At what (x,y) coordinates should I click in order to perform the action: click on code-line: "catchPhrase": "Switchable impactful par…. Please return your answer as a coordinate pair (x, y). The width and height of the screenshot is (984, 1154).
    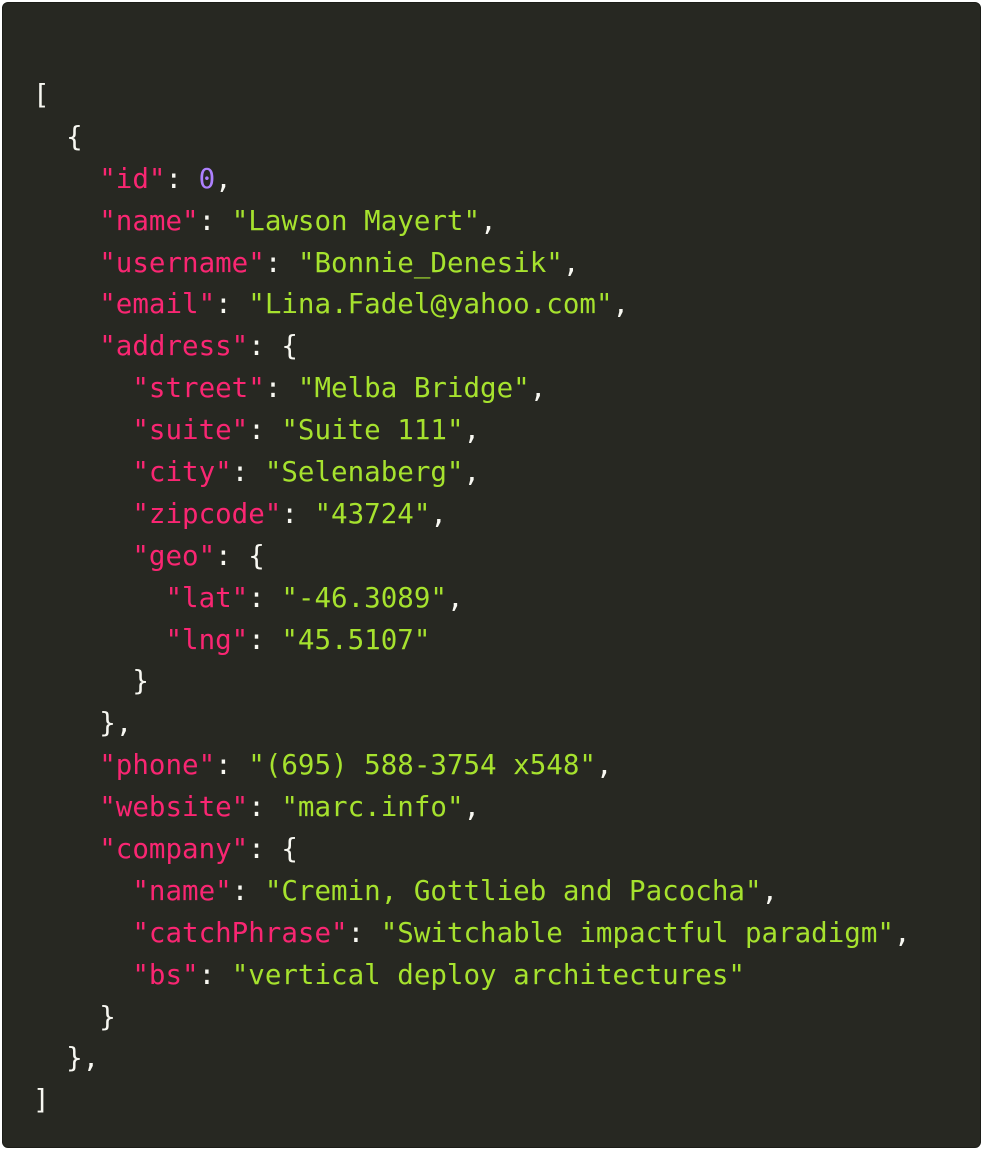
    Looking at the image, I should click on (472, 934).